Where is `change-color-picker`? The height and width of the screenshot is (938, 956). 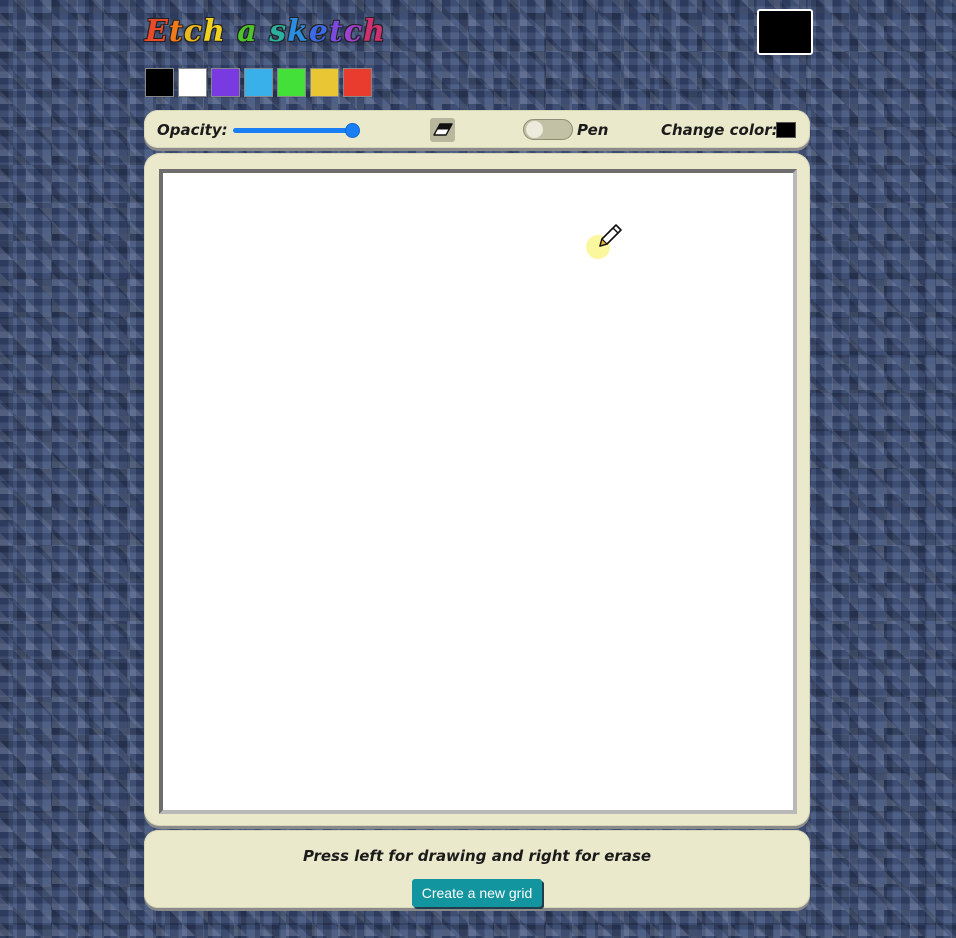 change-color-picker is located at coordinates (786, 130).